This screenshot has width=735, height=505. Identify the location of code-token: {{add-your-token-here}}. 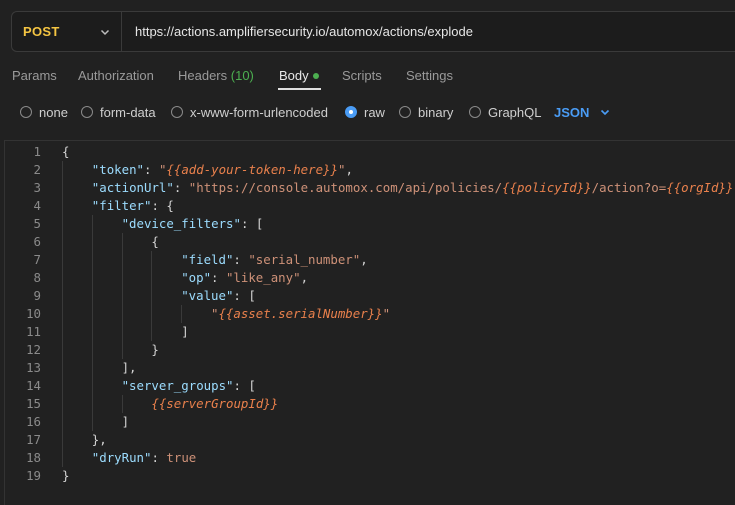
(252, 169).